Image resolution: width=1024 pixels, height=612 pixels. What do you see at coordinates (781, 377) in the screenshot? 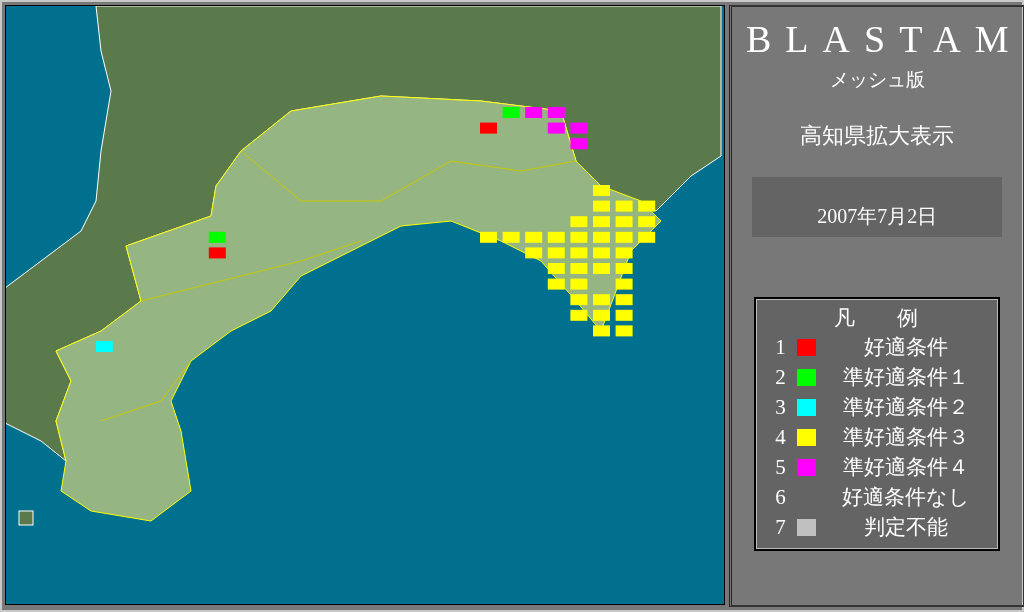
I see `legend-number: 2` at bounding box center [781, 377].